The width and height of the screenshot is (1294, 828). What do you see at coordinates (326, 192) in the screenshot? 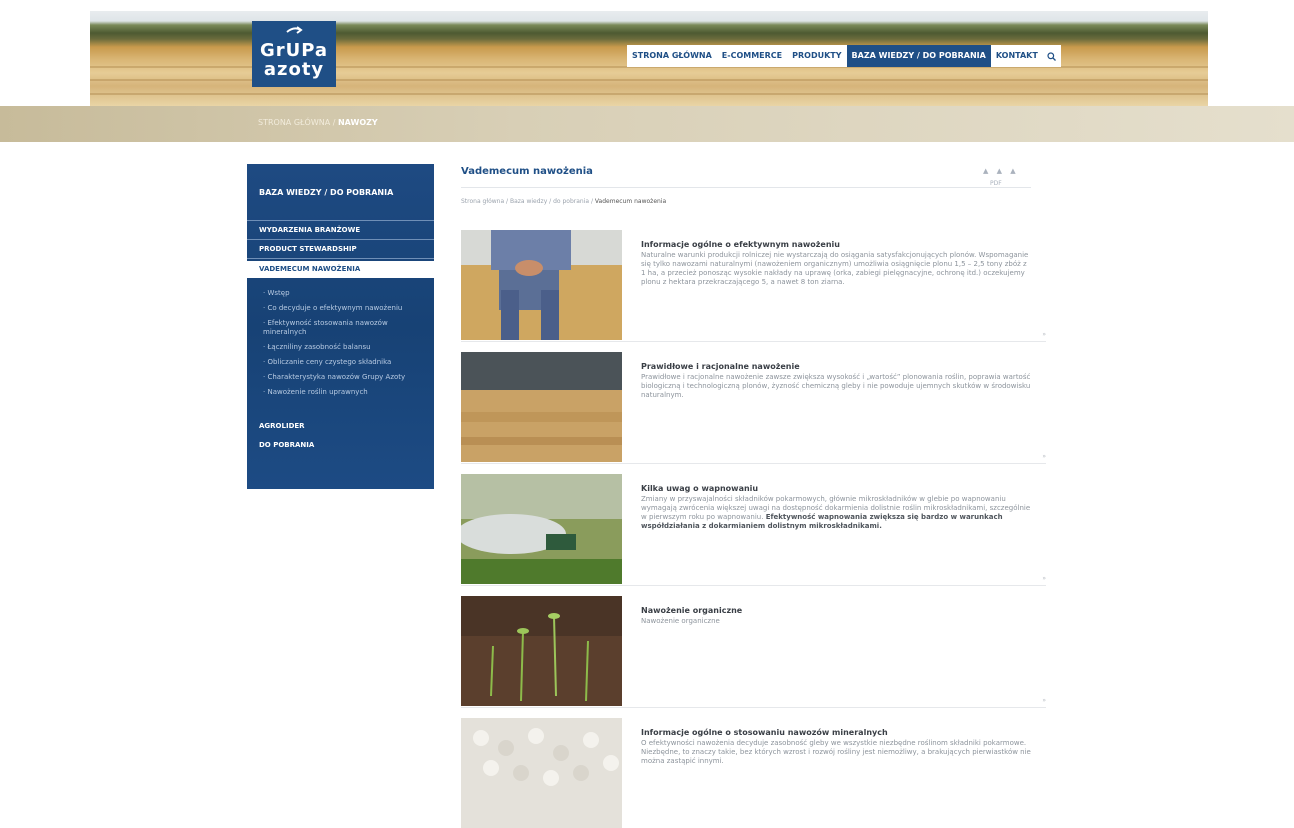
I see `sidebar-title: BAZA WIEDZY / DO POBRANIA` at bounding box center [326, 192].